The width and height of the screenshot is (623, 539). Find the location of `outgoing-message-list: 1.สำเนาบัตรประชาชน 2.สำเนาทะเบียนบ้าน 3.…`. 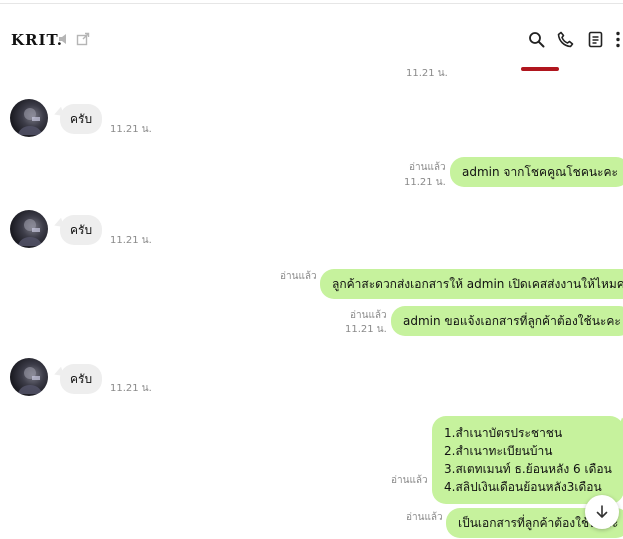

outgoing-message-list: 1.สำเนาบัตรประชาชน 2.สำเนาทะเบียนบ้าน 3.… is located at coordinates (527, 460).